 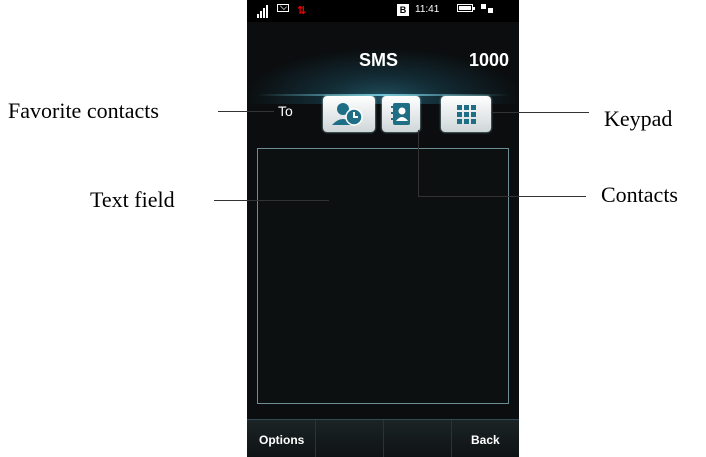 What do you see at coordinates (285, 111) in the screenshot?
I see `recipient-label: To` at bounding box center [285, 111].